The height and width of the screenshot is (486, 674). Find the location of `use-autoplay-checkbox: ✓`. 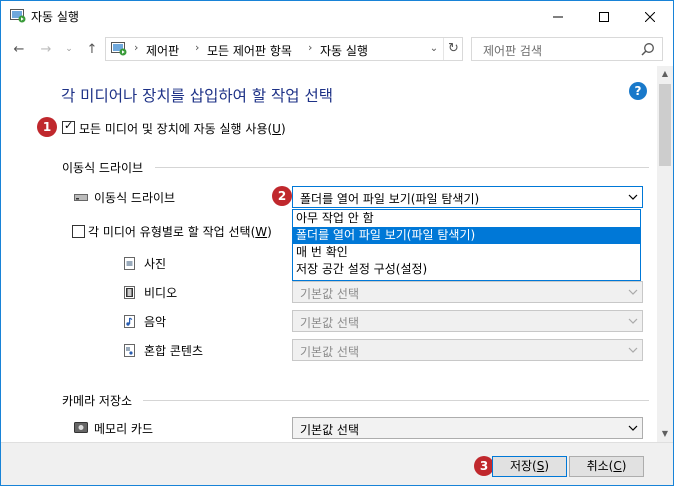

use-autoplay-checkbox: ✓ is located at coordinates (68, 126).